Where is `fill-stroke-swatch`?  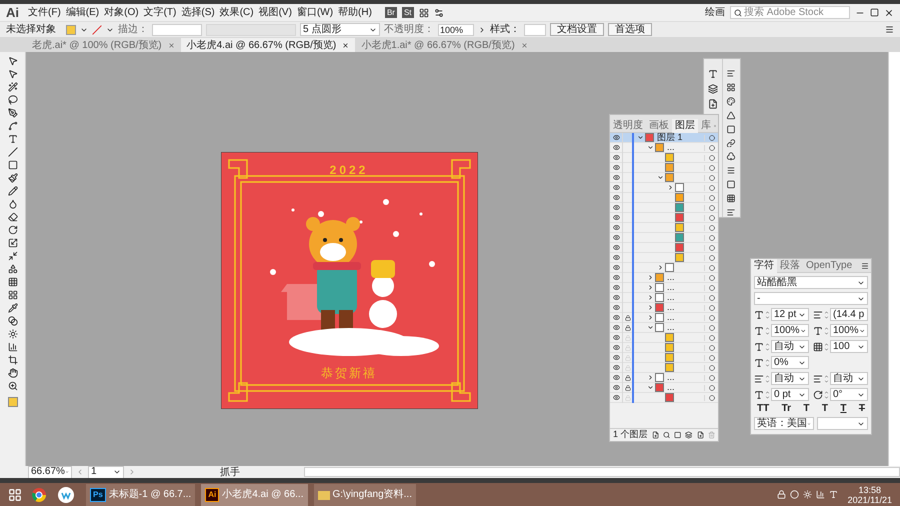 fill-stroke-swatch is located at coordinates (13, 402).